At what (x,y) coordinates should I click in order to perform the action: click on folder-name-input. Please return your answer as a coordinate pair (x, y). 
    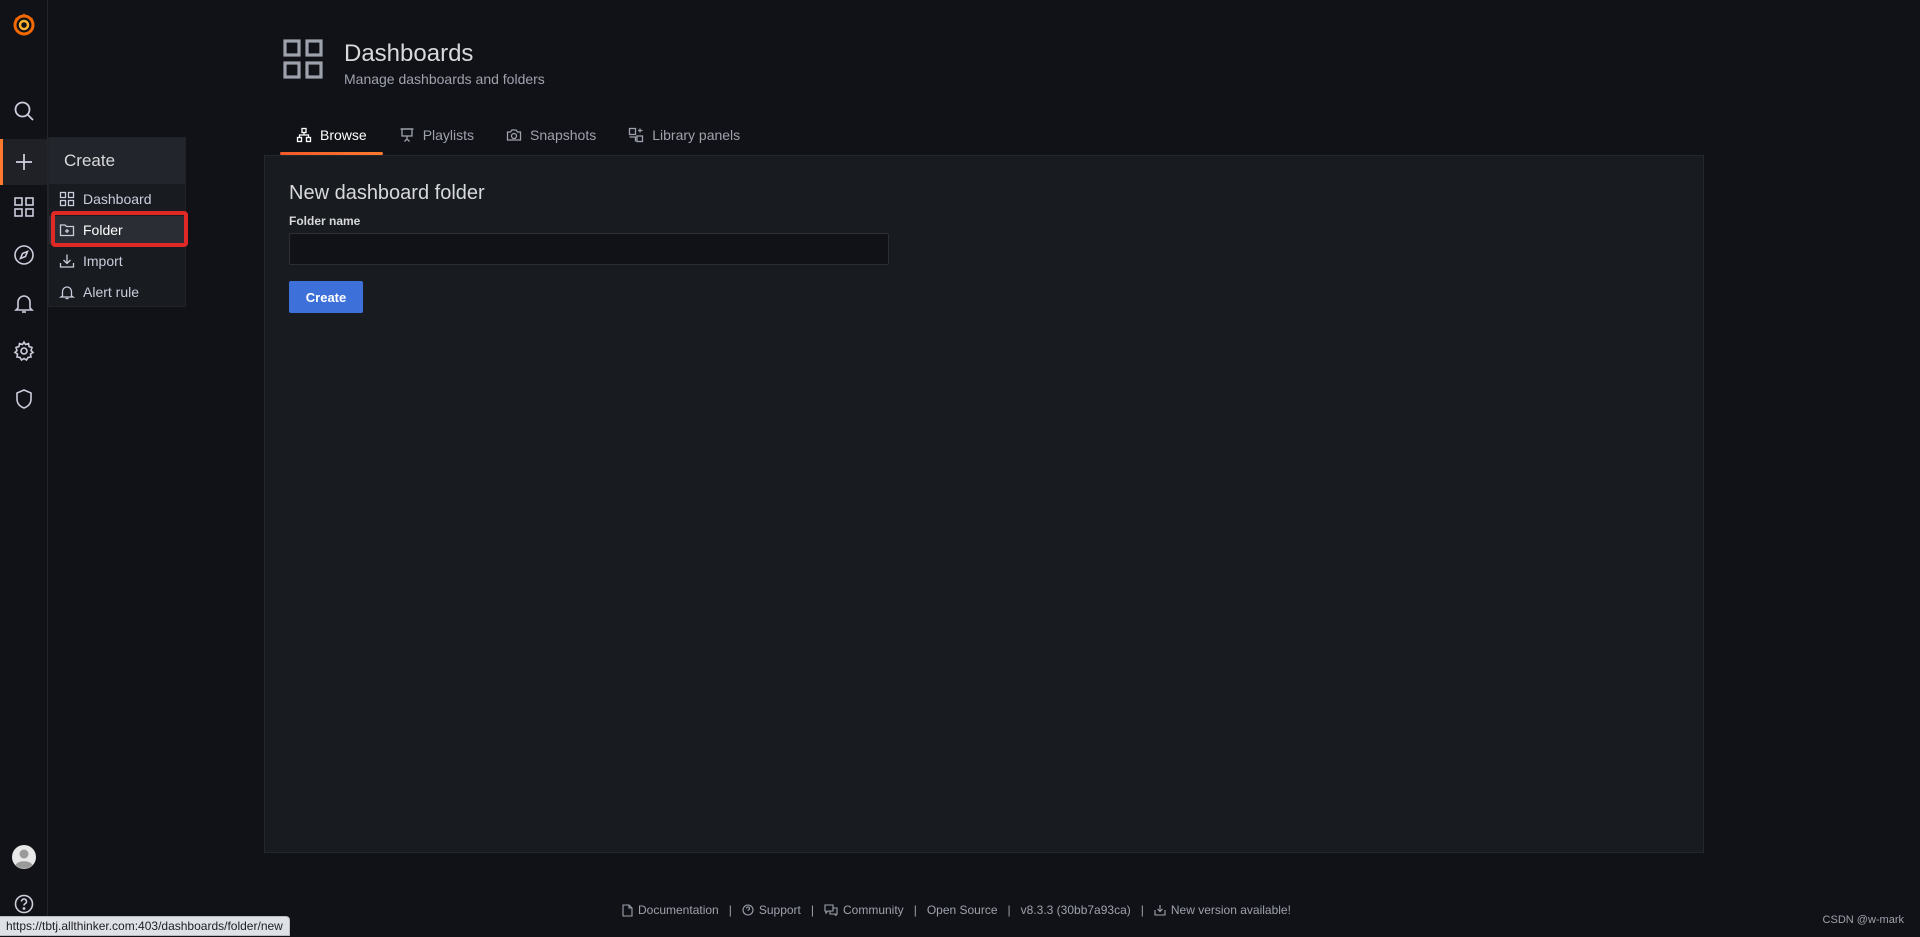
    Looking at the image, I should click on (589, 249).